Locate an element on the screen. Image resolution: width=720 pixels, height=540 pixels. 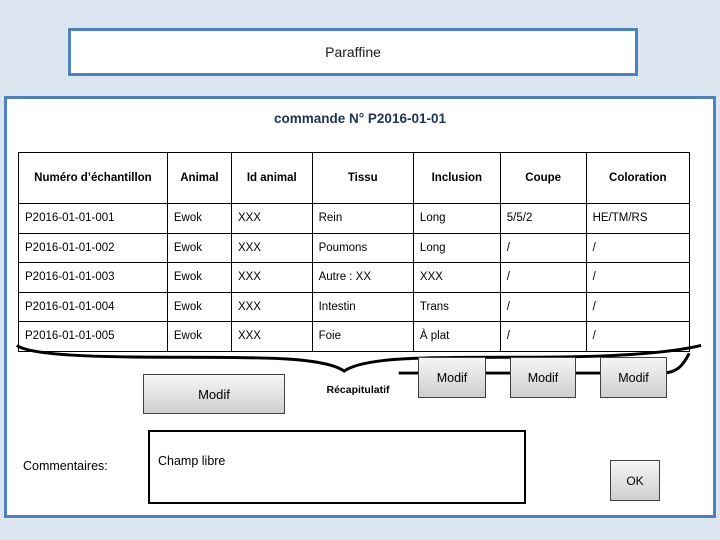
paraffine-title-text: Paraffine is located at coordinates (353, 52).